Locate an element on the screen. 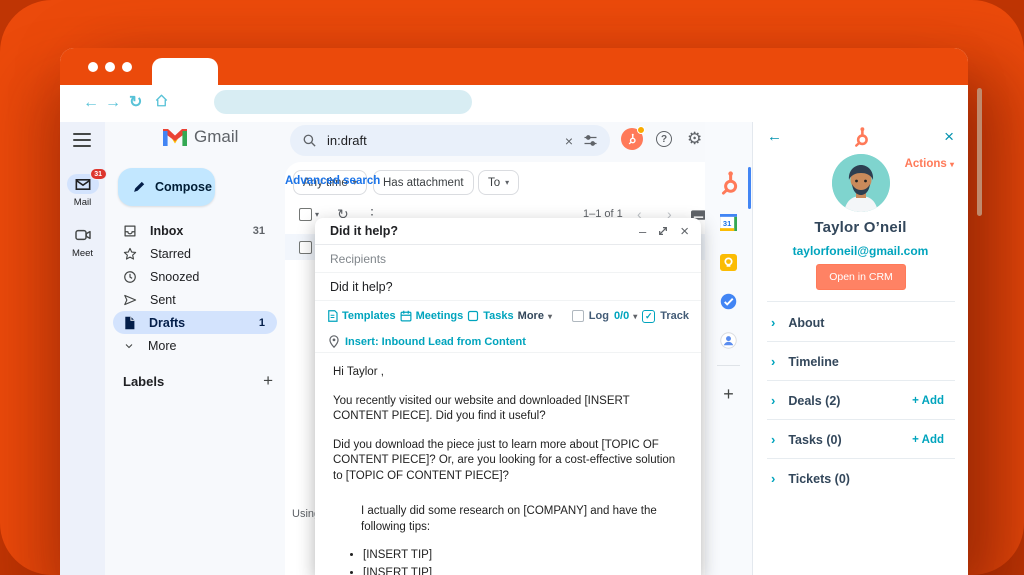  mail-label: Mail is located at coordinates (82, 202).